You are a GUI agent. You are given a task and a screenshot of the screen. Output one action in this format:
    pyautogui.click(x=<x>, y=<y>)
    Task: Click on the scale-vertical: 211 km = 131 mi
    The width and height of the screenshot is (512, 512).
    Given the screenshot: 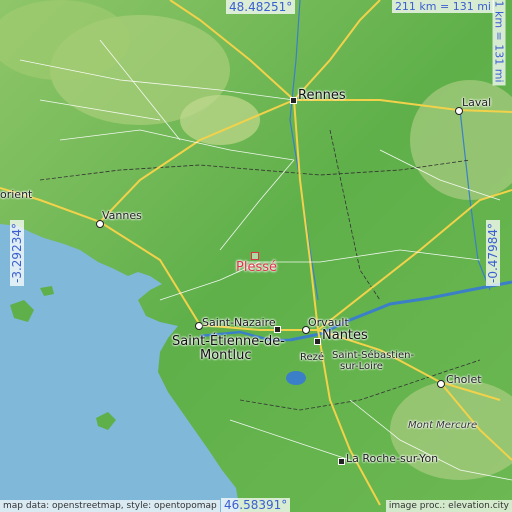 What is the action you would take?
    pyautogui.click(x=499, y=43)
    